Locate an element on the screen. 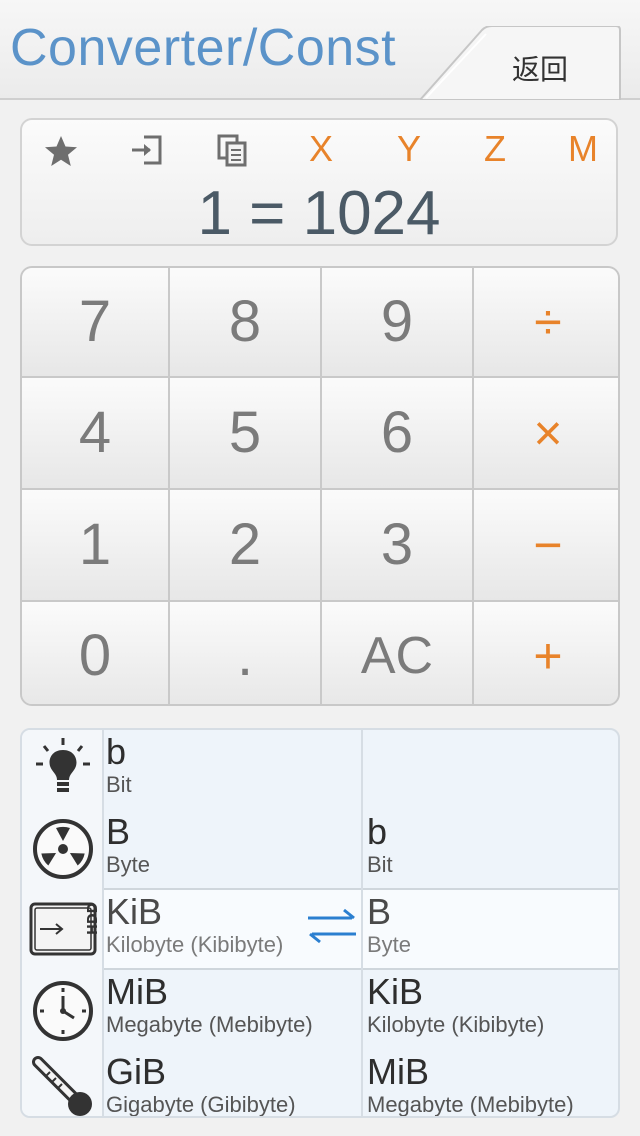 The height and width of the screenshot is (1136, 640). from-unit-mebibyte: MiB Megabyte (Mebibyte) is located at coordinates (209, 1005).